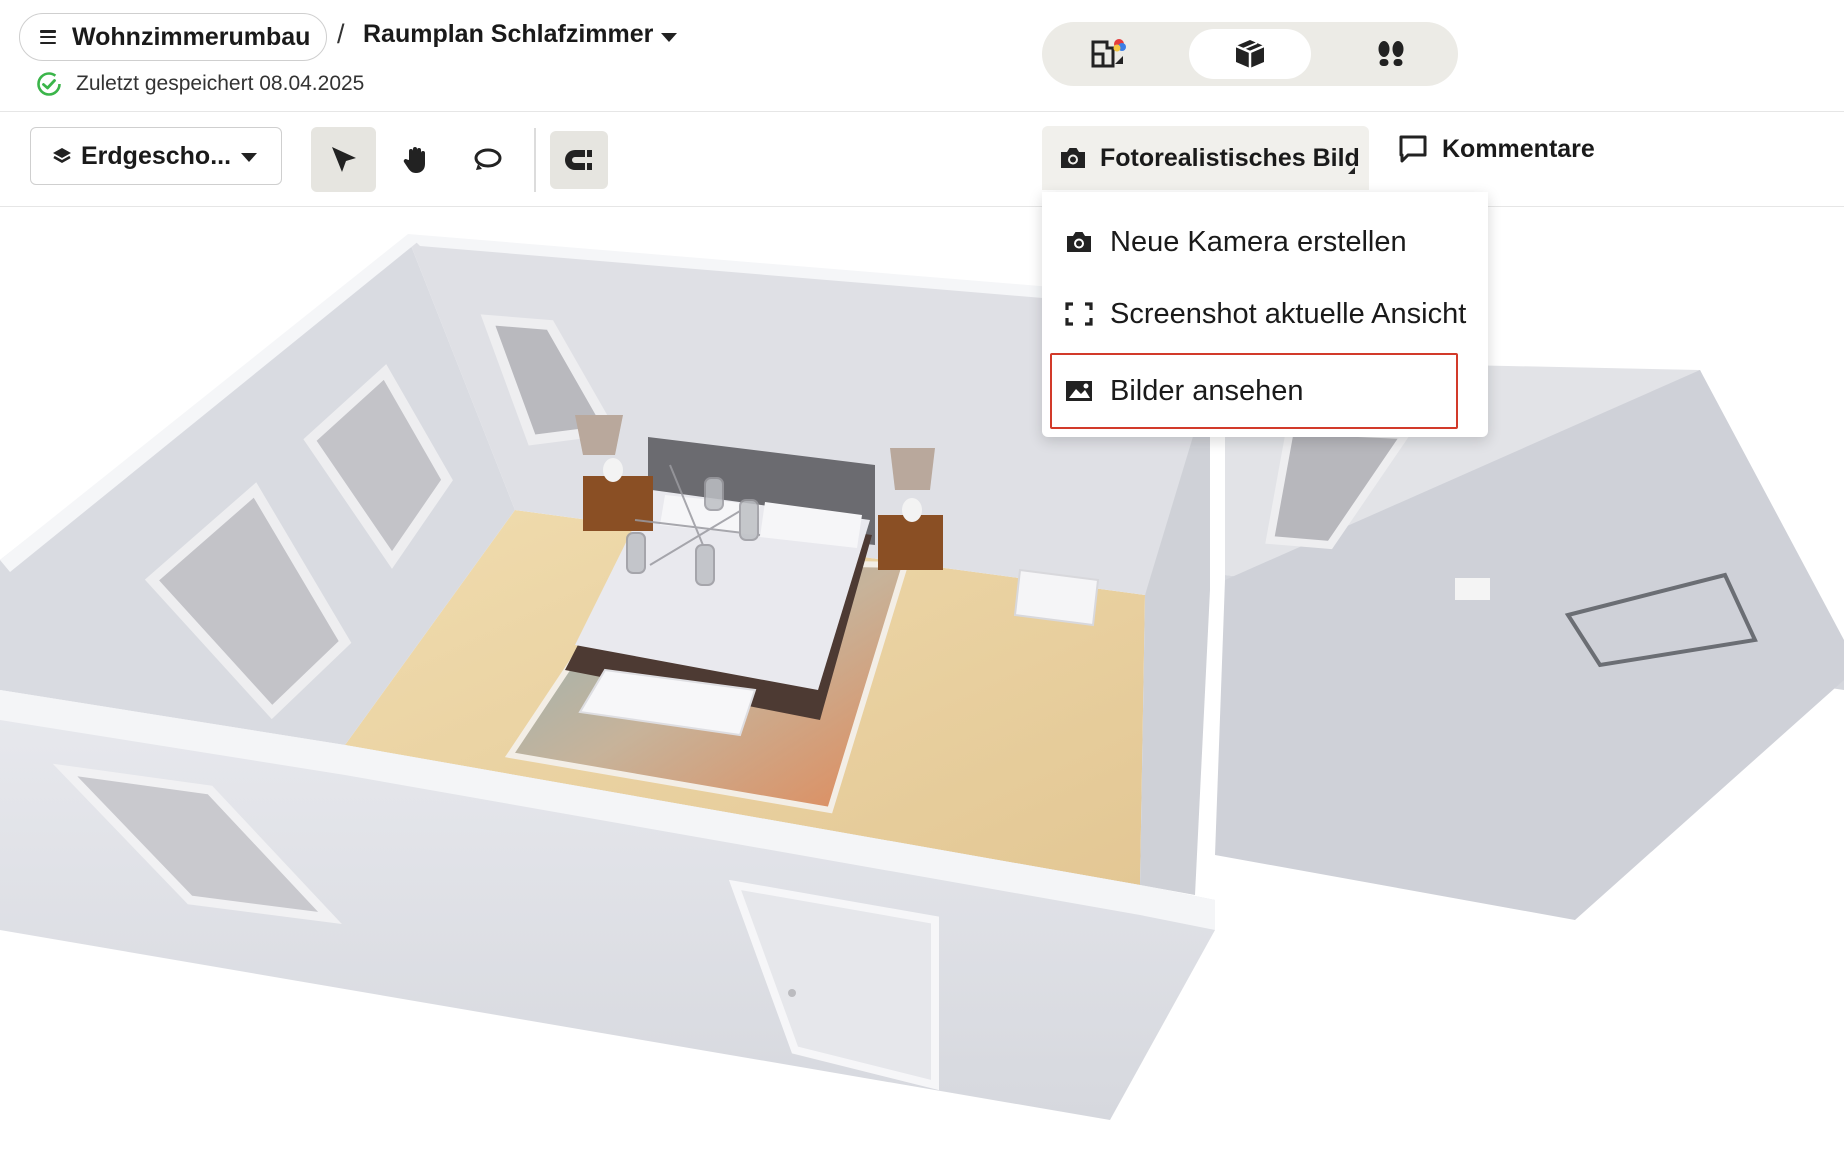 The height and width of the screenshot is (1174, 1844). I want to click on saved-status-text: Zuletzt gespeichert 08.04.2025, so click(220, 83).